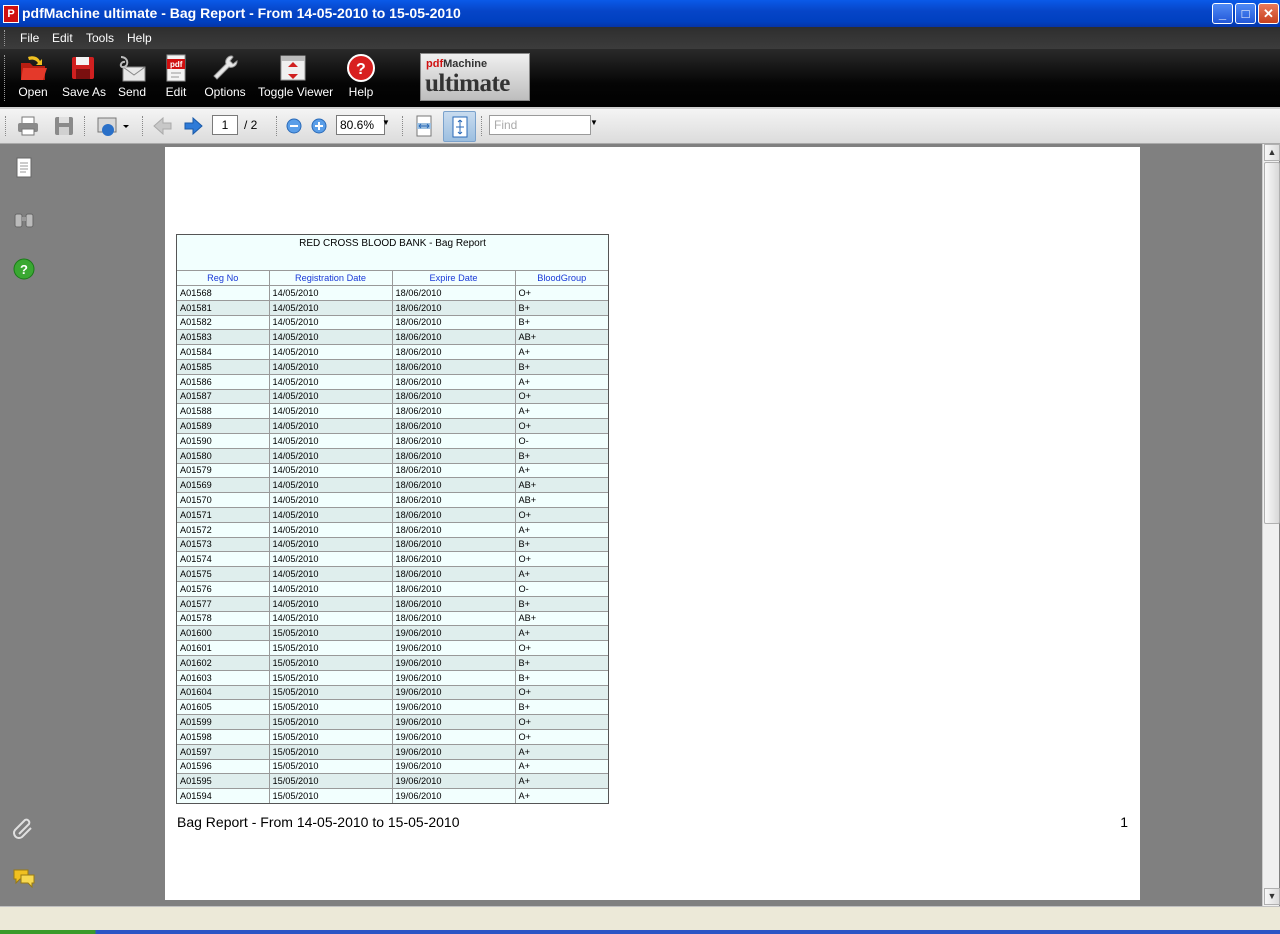  Describe the element at coordinates (459, 126) in the screenshot. I see `fit-page-button` at that location.